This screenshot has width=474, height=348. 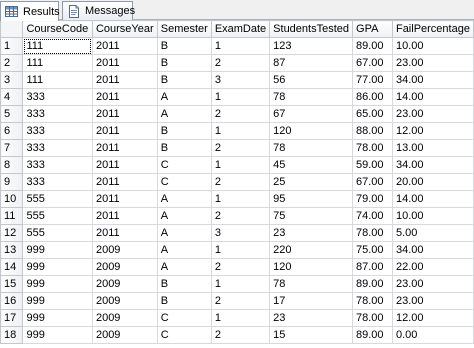 What do you see at coordinates (12, 148) in the screenshot?
I see `row-number: 7` at bounding box center [12, 148].